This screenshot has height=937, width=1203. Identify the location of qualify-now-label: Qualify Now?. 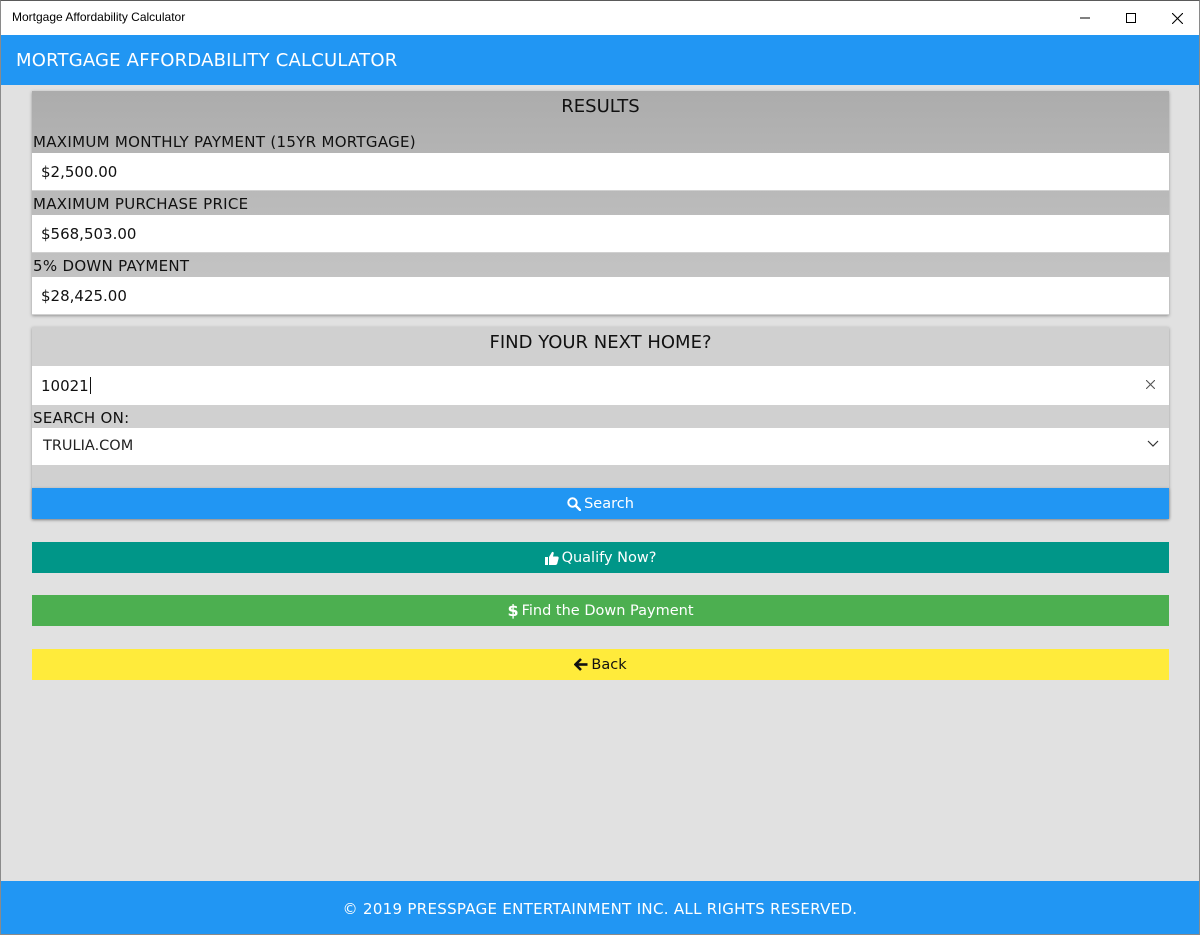
(609, 557).